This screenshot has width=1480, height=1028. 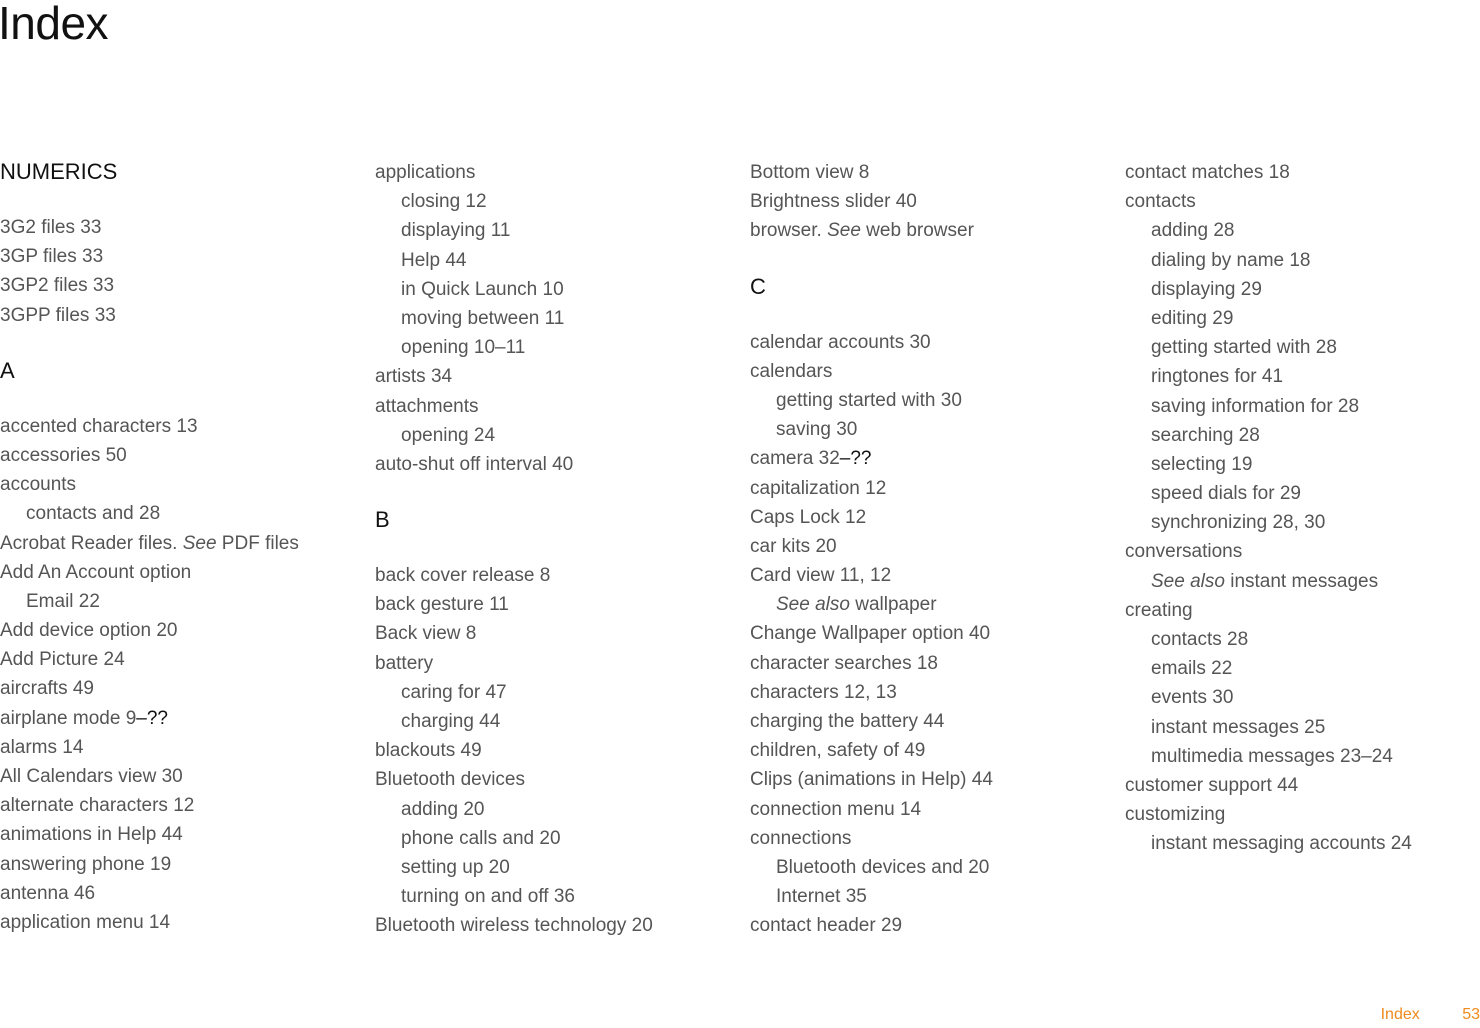 What do you see at coordinates (7, 370) in the screenshot?
I see `section-heading: A` at bounding box center [7, 370].